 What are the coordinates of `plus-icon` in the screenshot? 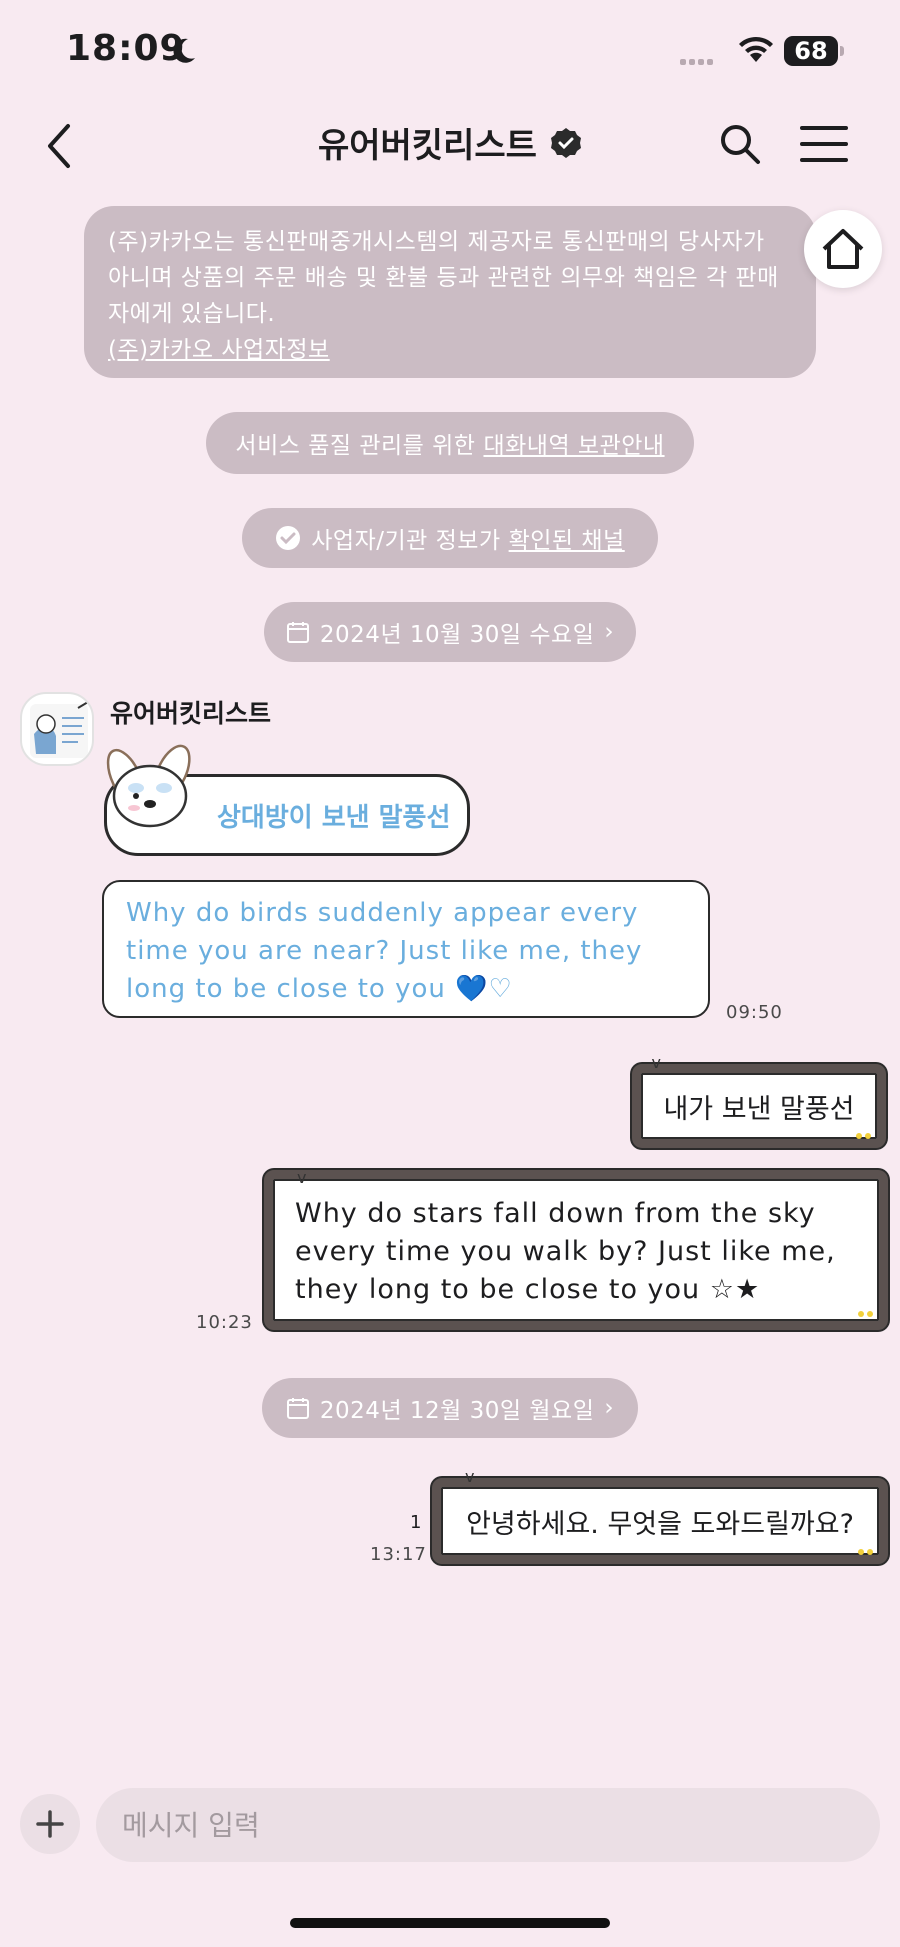 It's located at (50, 1824).